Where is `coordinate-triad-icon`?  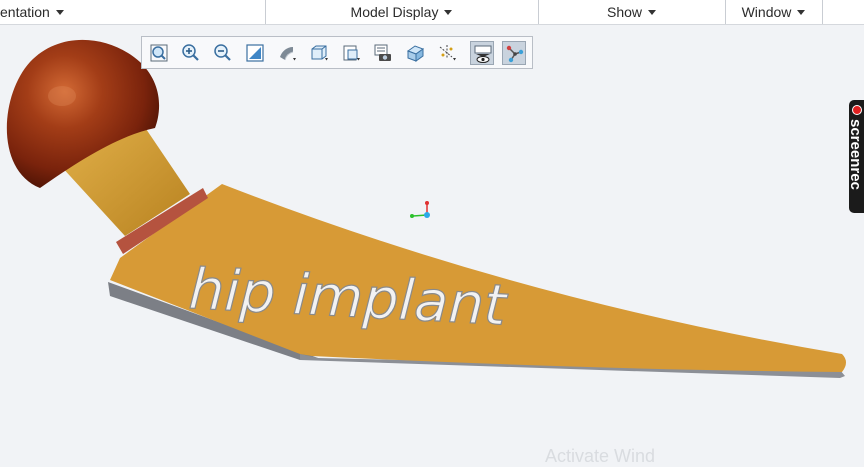 coordinate-triad-icon is located at coordinates (420, 209).